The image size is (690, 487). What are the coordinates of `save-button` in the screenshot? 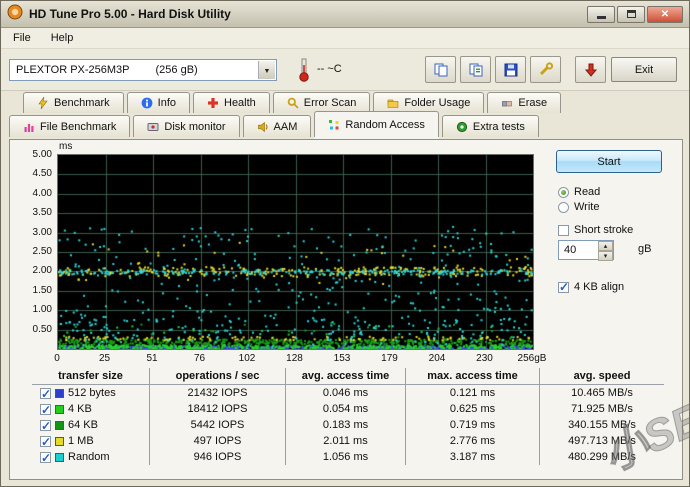 It's located at (510, 69).